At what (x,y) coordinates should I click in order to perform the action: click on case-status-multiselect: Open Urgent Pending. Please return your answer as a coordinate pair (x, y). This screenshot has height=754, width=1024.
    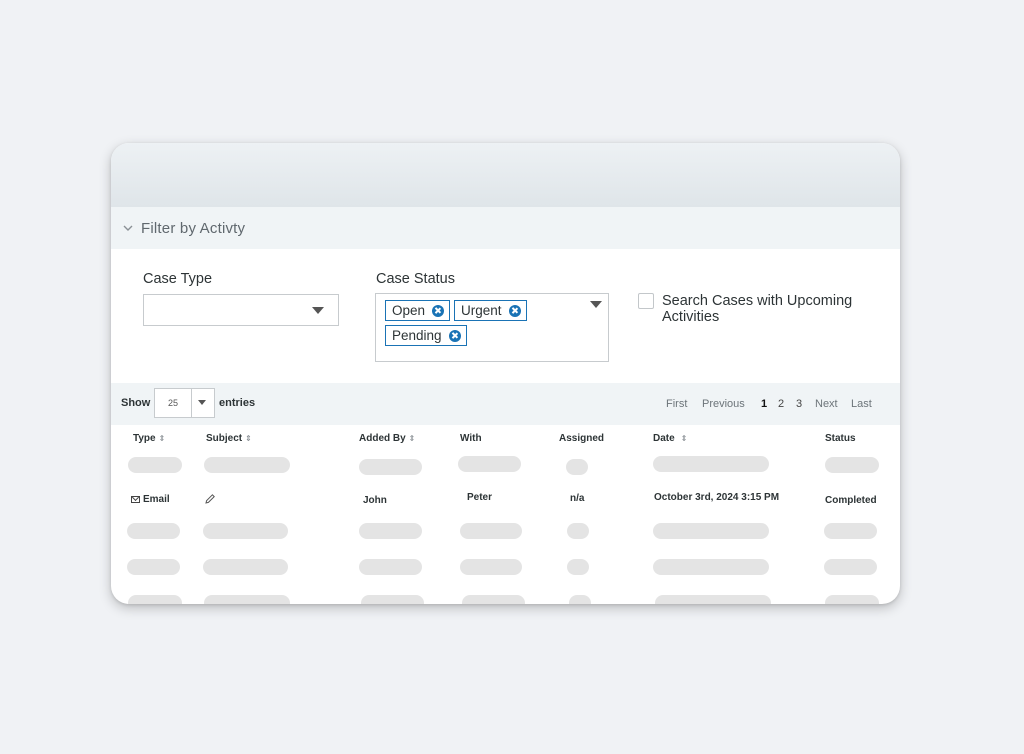
    Looking at the image, I should click on (492, 327).